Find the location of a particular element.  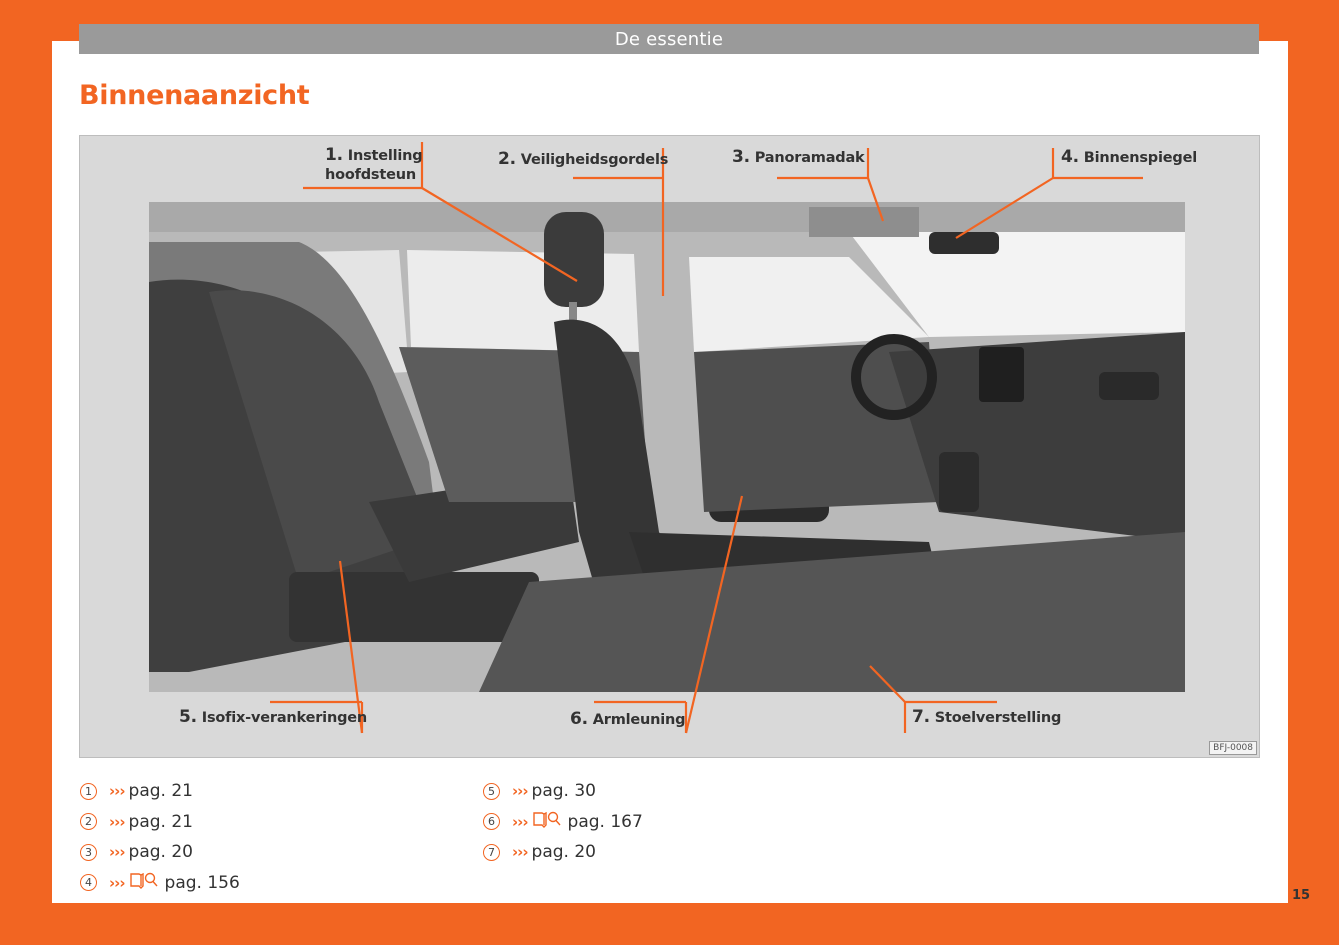

label-headrest: 1. Instelling hoofdsteun is located at coordinates (374, 164).